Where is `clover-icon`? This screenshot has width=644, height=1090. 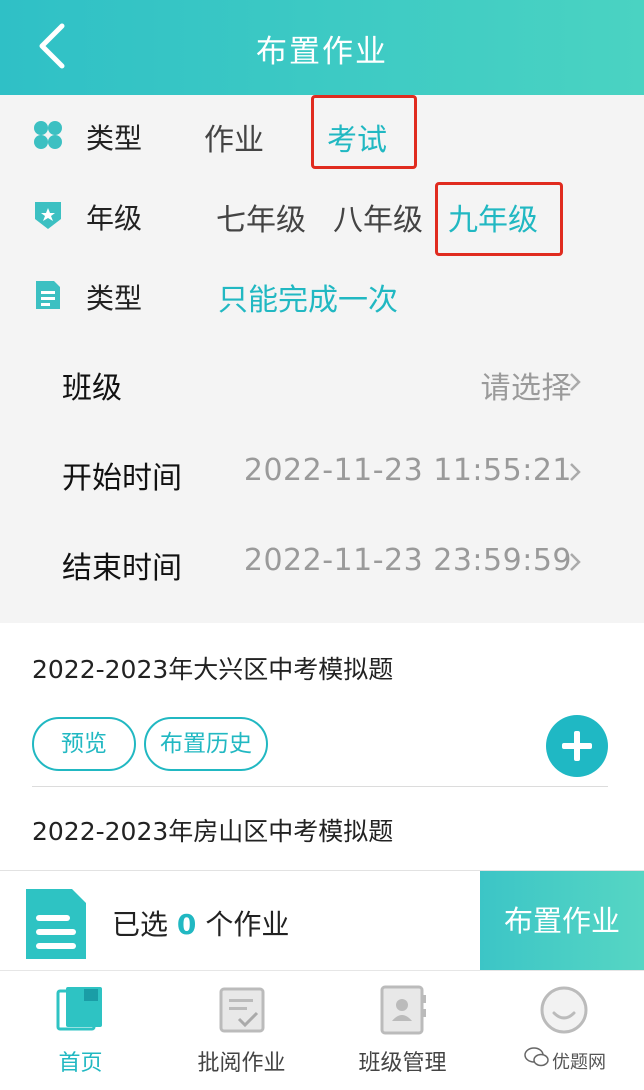 clover-icon is located at coordinates (48, 135).